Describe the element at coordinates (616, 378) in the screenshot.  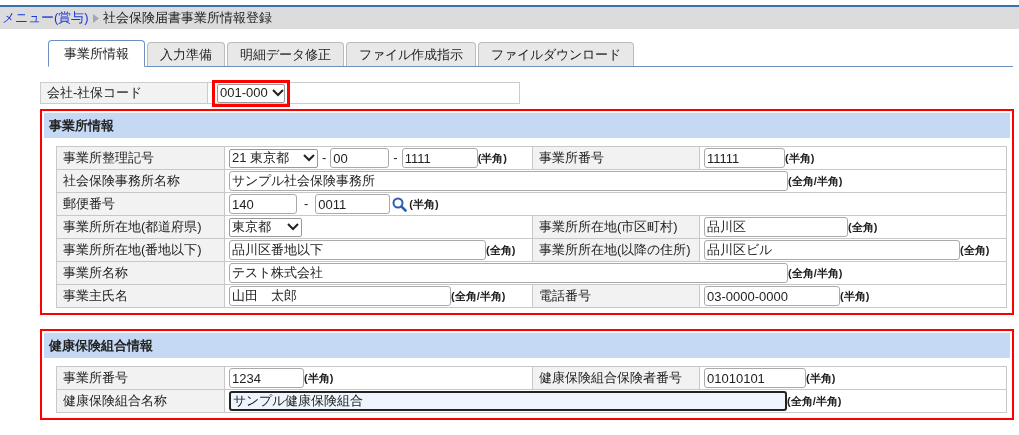
I see `field-label: 健康保険組合保険者番号` at that location.